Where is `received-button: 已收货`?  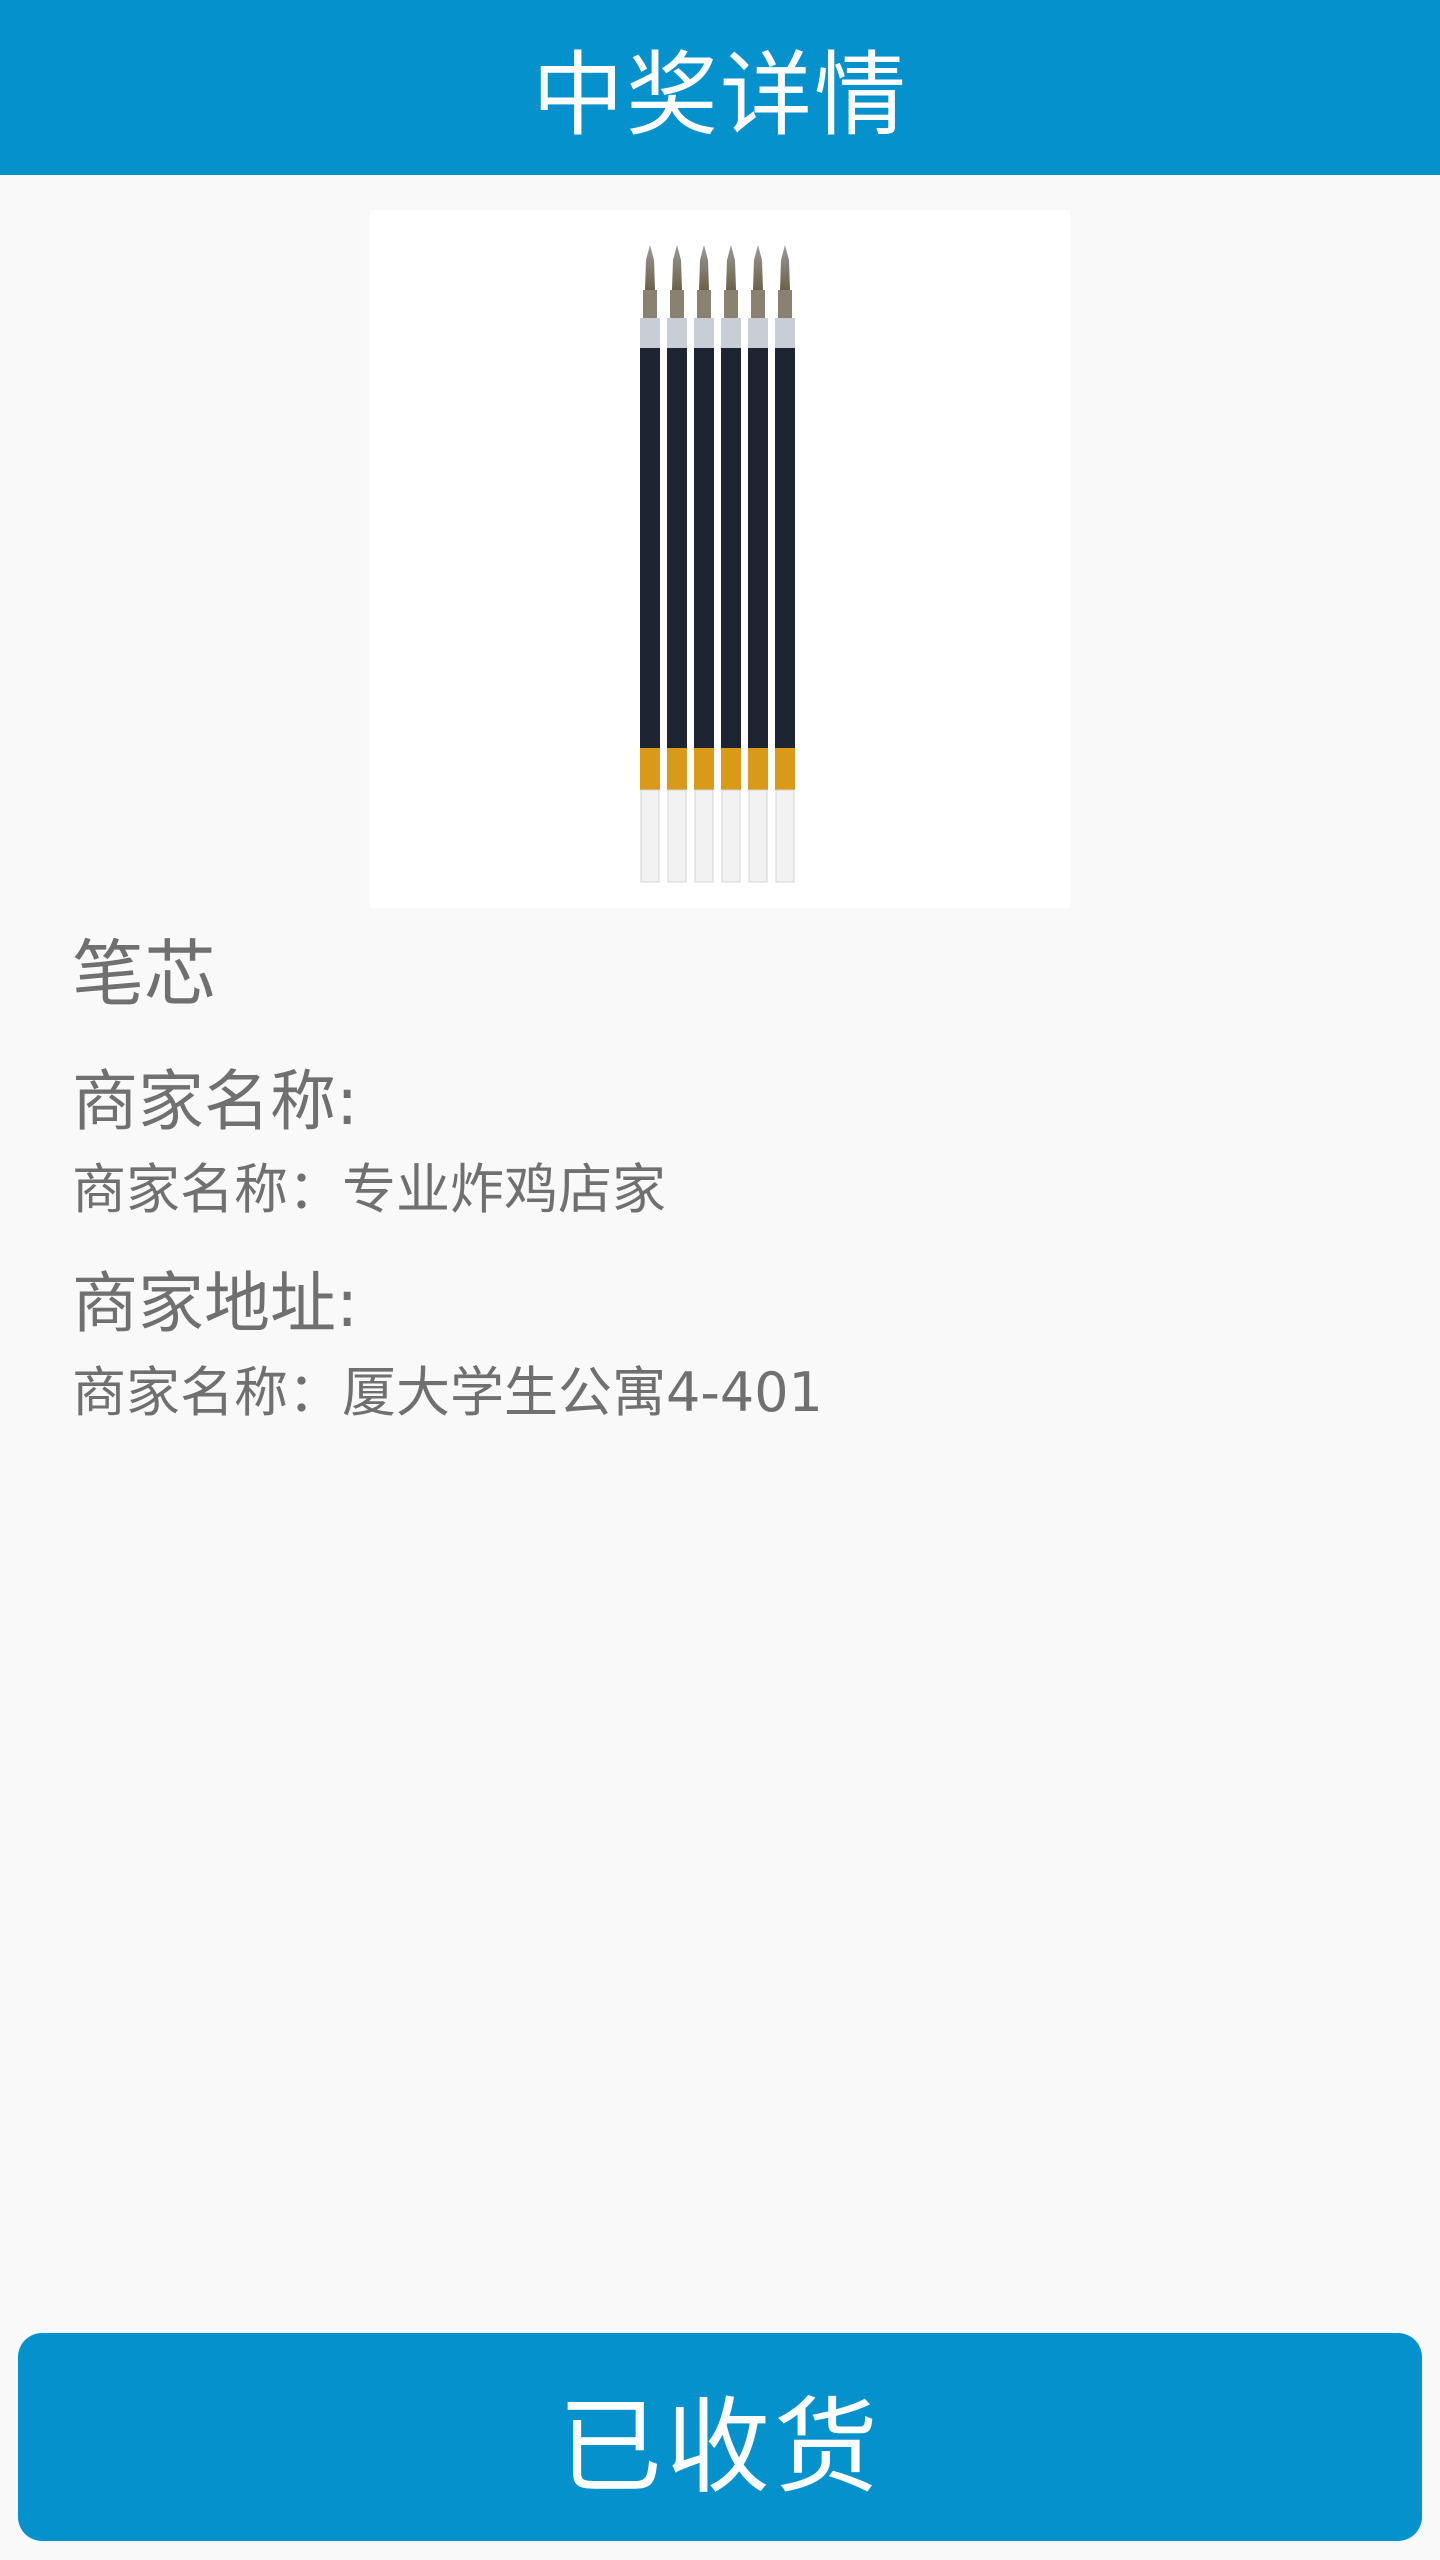 received-button: 已收货 is located at coordinates (720, 2437).